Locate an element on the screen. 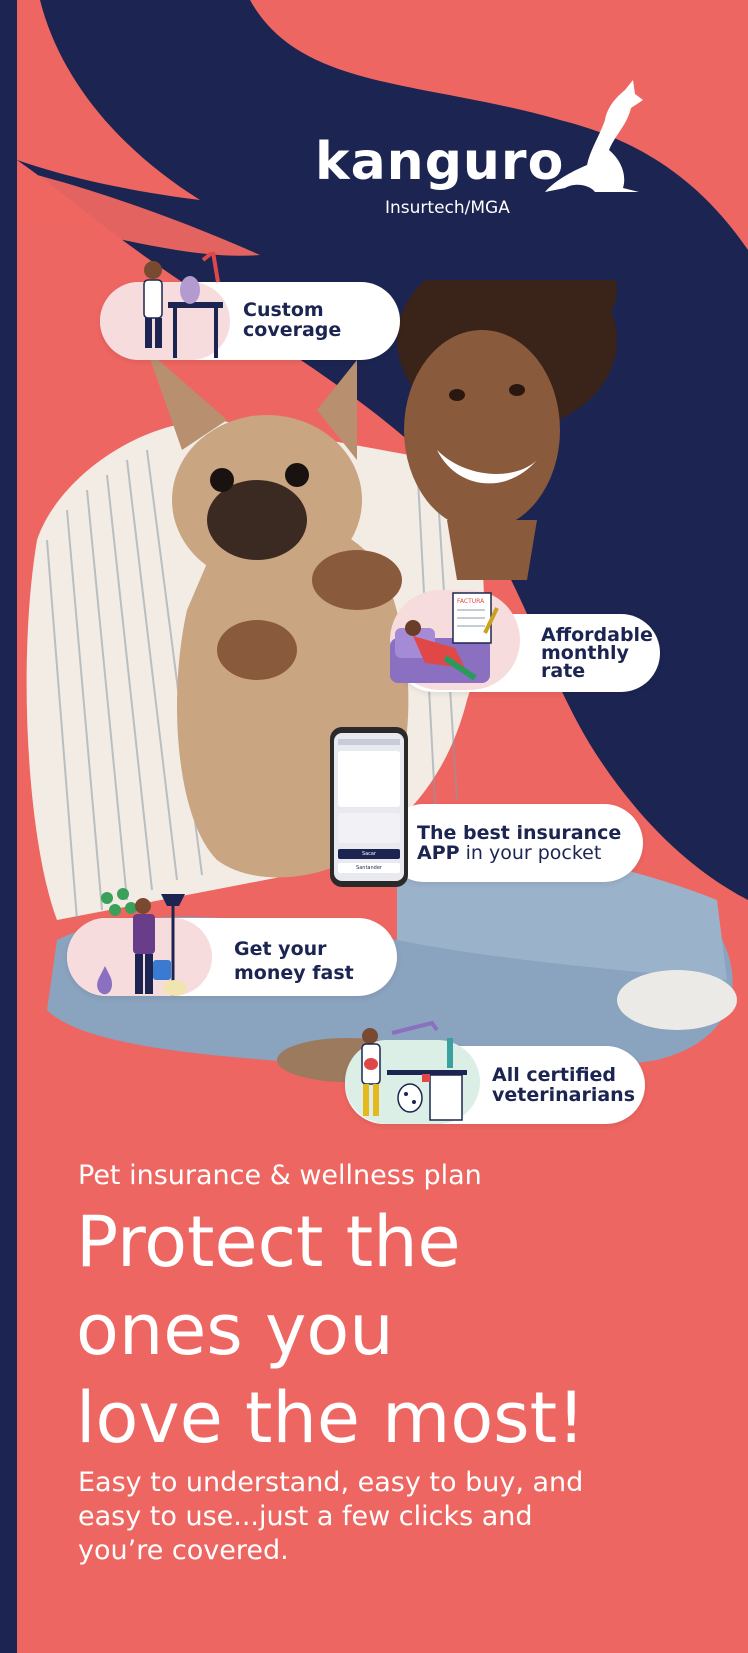  phone-app-illustration: Sacar Santander is located at coordinates (369, 807).